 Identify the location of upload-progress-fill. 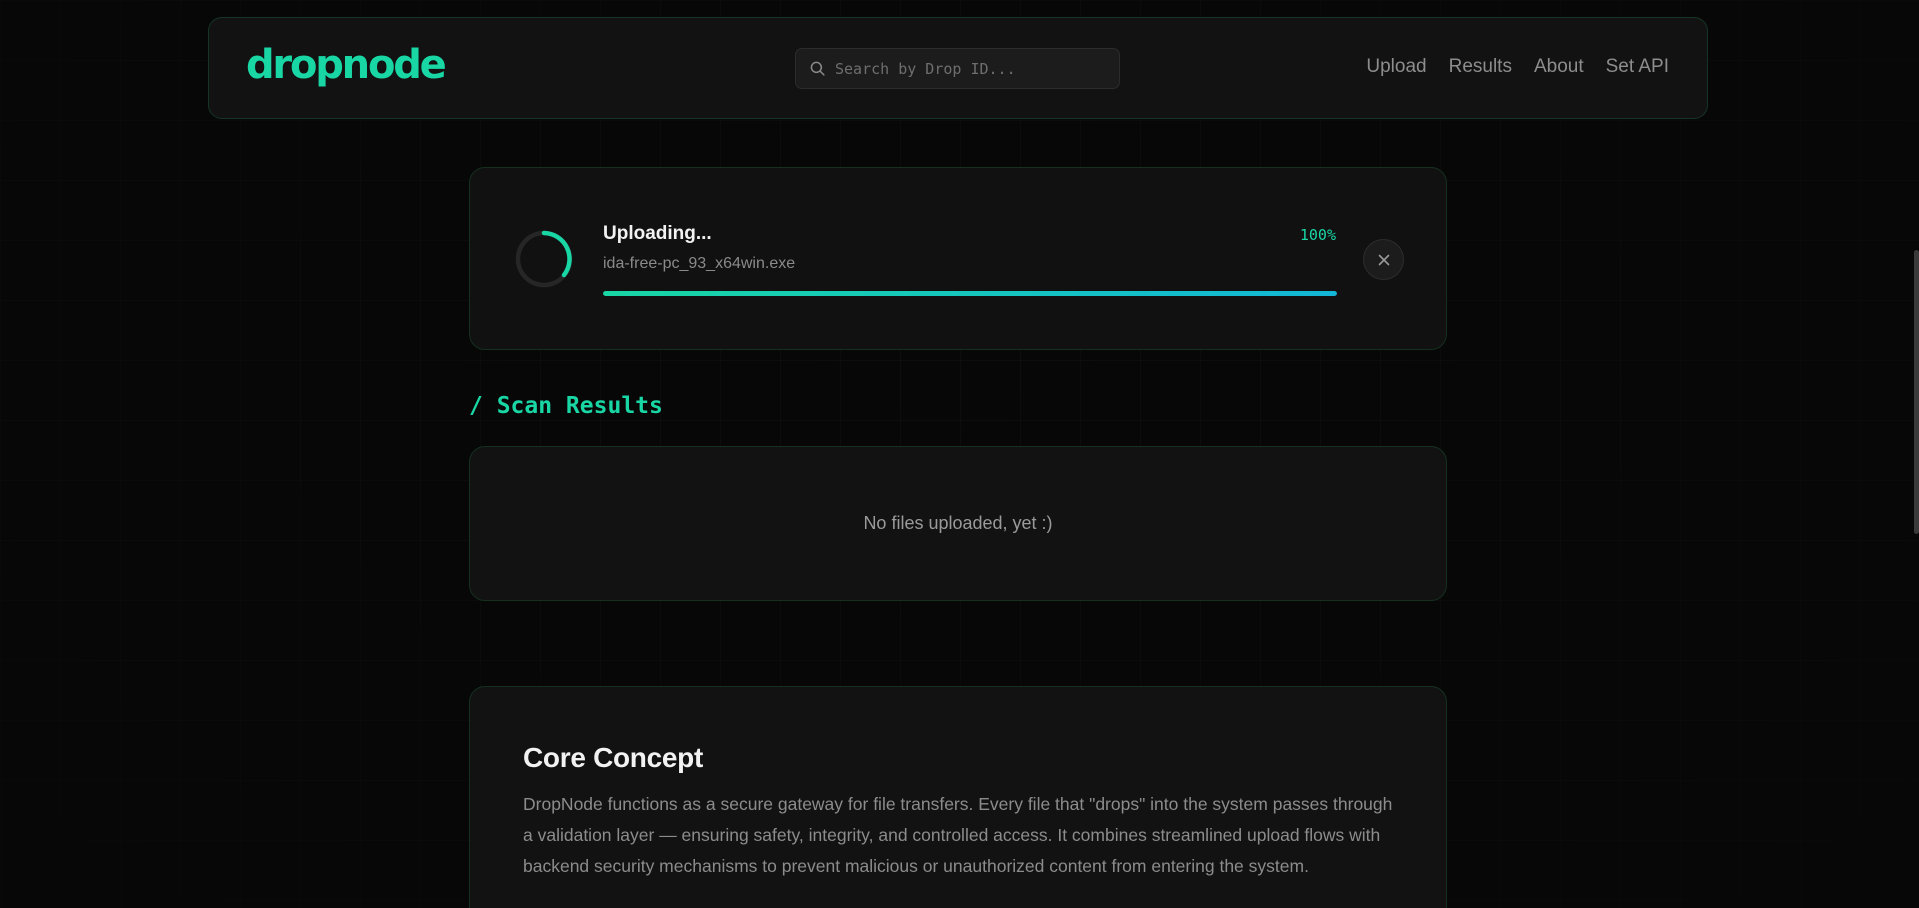
(970, 293).